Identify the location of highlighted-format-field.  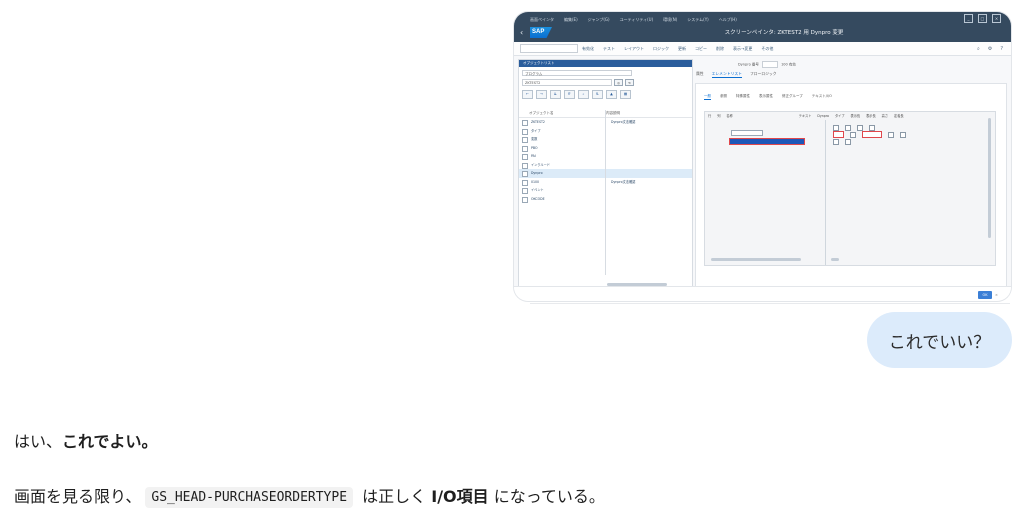
(872, 134).